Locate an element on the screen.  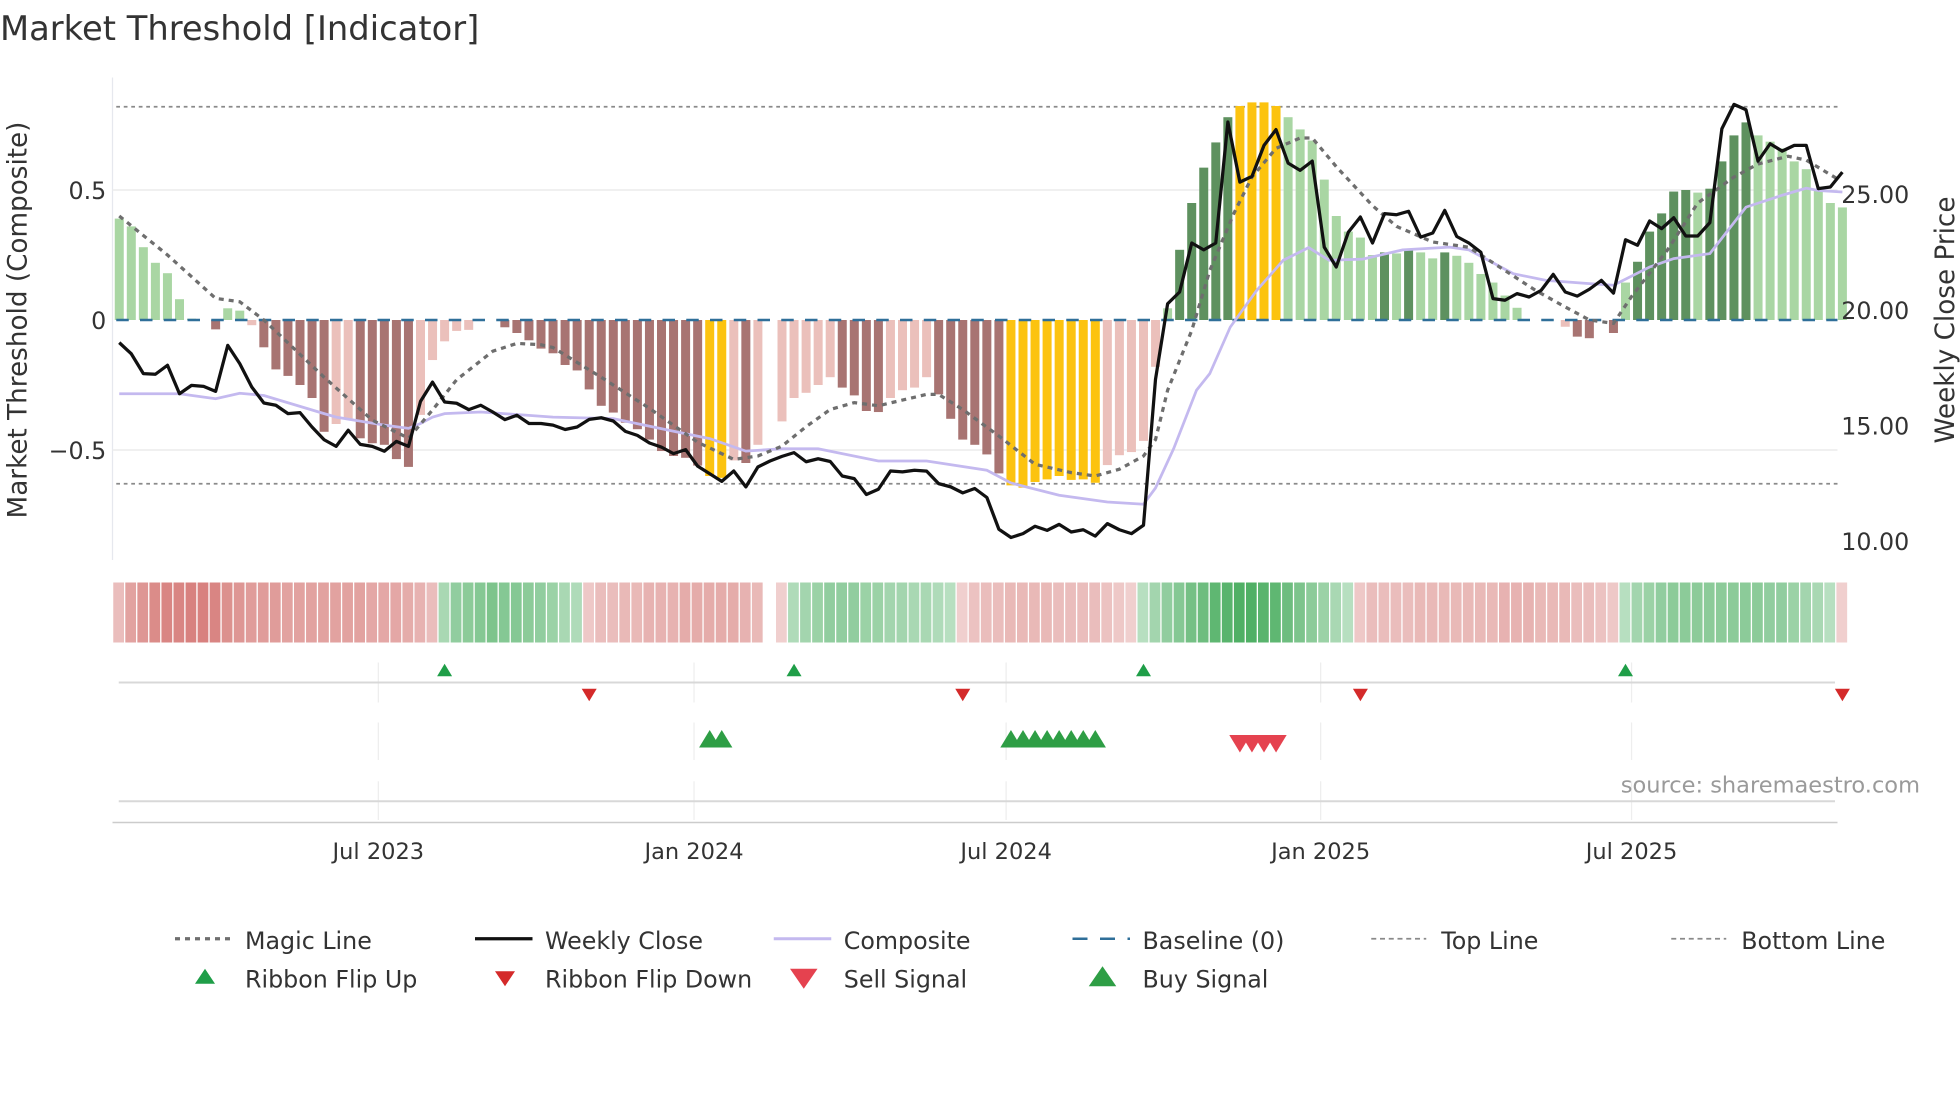
y2-tick-label: 20.00 is located at coordinates (1875, 311).